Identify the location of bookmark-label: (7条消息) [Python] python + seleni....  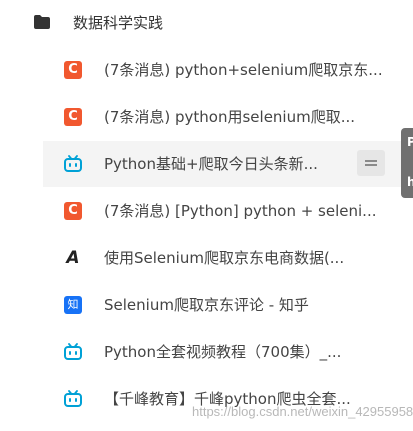
(240, 211).